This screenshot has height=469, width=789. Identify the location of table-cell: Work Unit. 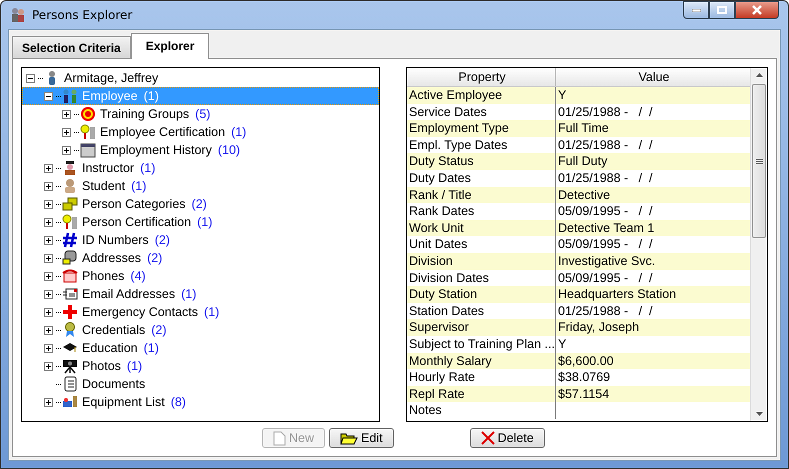
(481, 228).